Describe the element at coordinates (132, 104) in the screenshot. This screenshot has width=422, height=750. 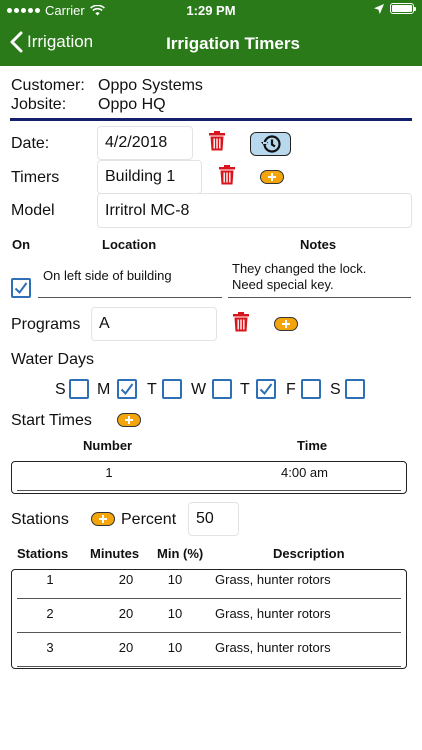
I see `jobsite-value: Oppo HQ` at that location.